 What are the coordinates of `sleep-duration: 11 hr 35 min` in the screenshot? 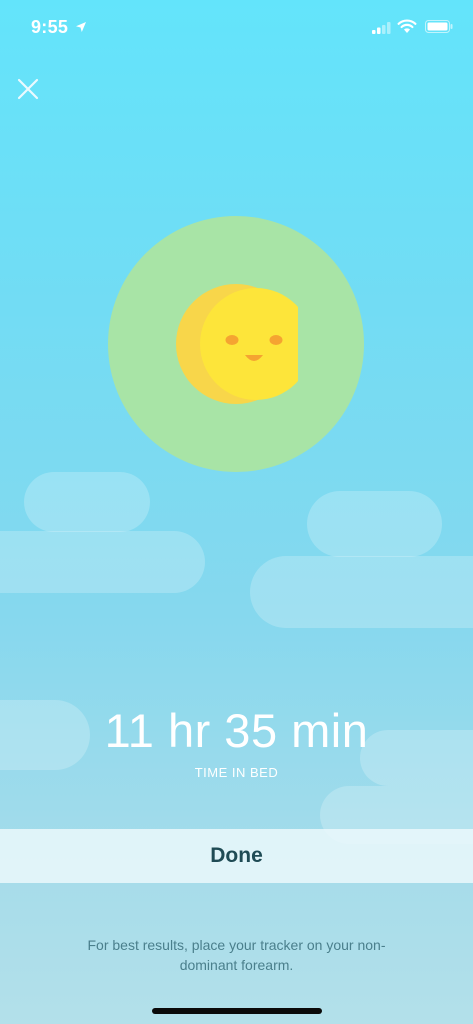 It's located at (236, 730).